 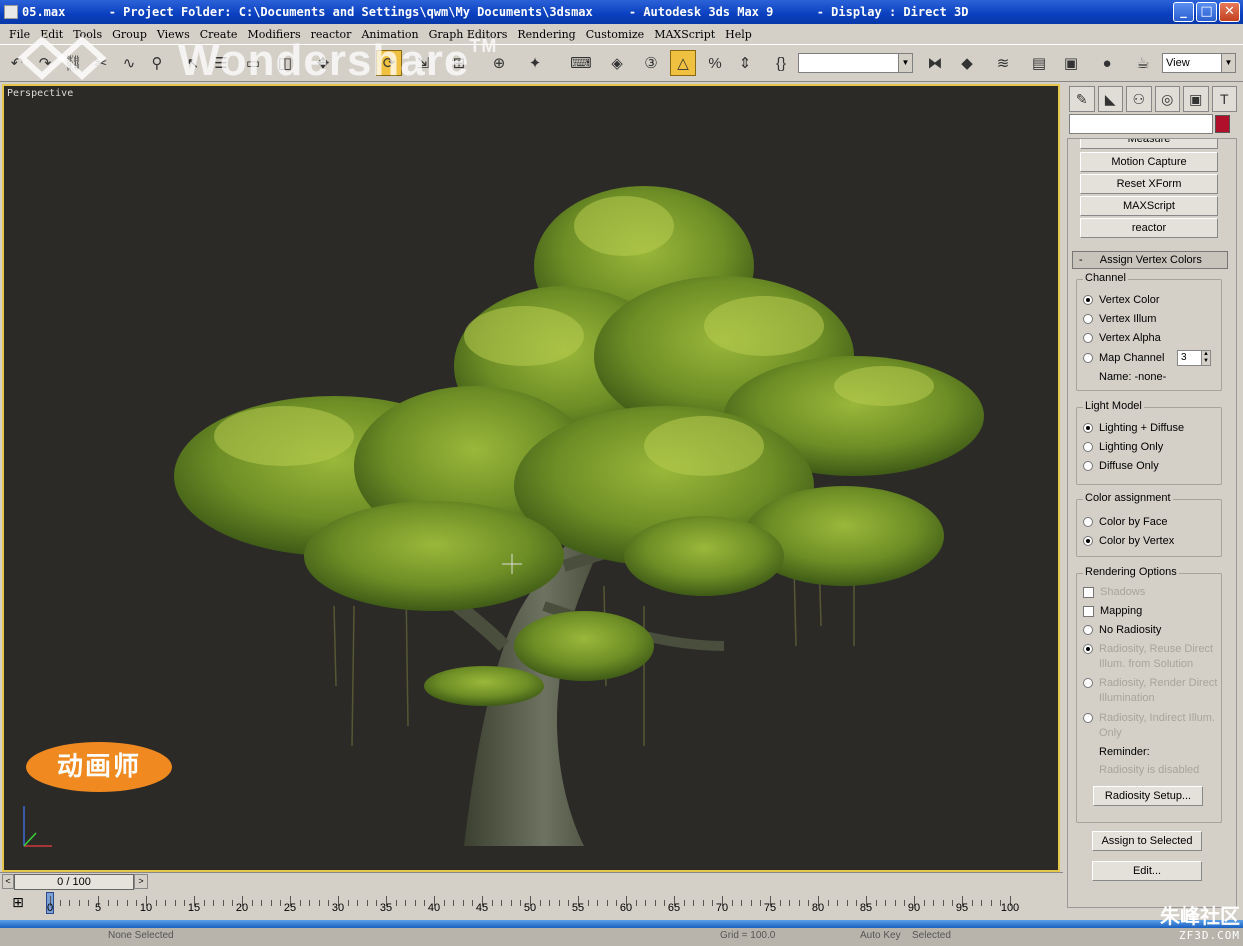 What do you see at coordinates (1147, 841) in the screenshot?
I see `assign-to-selected-button: Assign to Selected` at bounding box center [1147, 841].